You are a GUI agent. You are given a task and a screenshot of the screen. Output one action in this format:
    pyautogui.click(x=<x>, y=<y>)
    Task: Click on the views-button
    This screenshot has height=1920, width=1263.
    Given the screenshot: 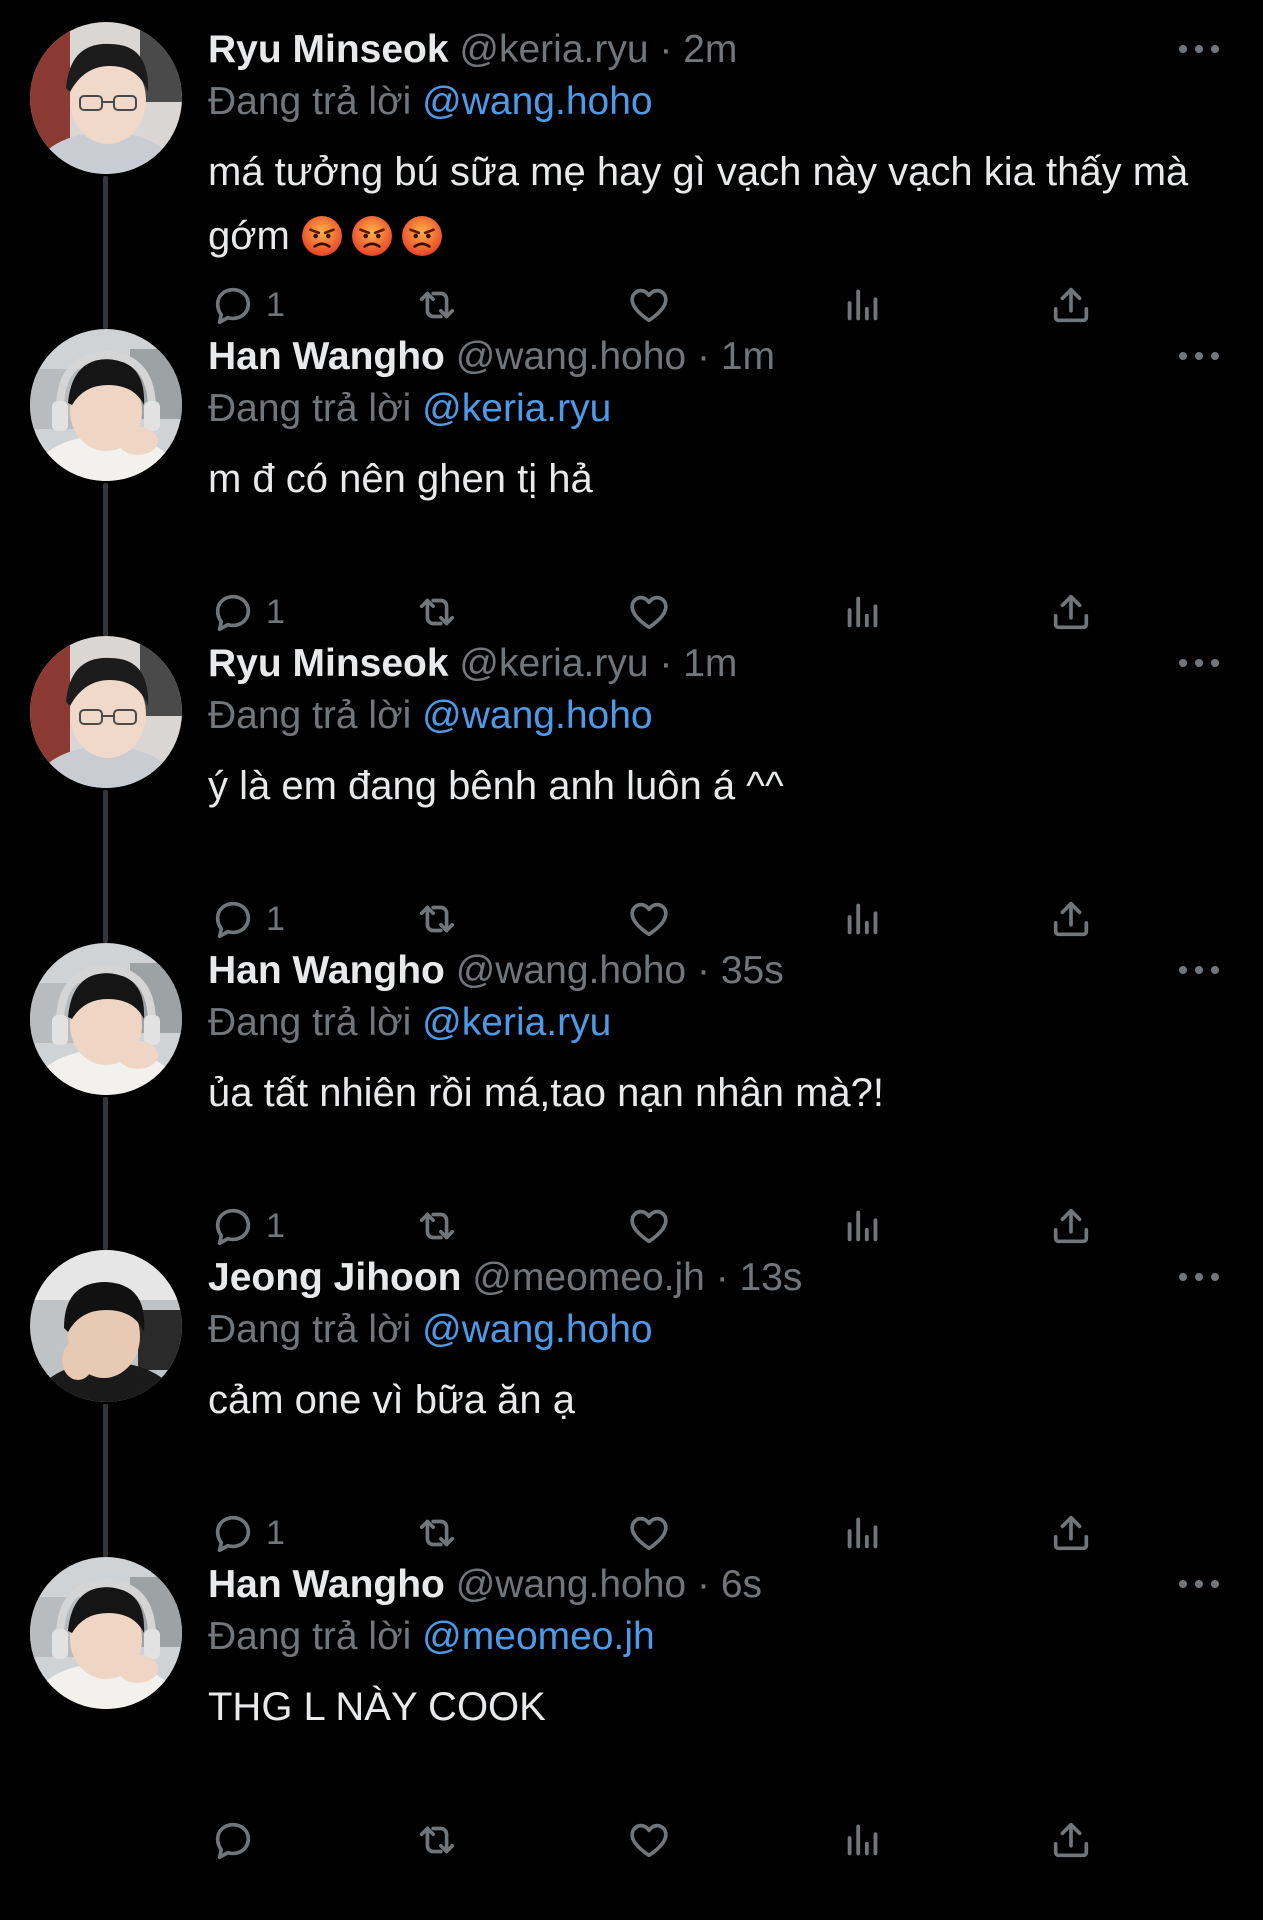 What is the action you would take?
    pyautogui.click(x=863, y=1840)
    